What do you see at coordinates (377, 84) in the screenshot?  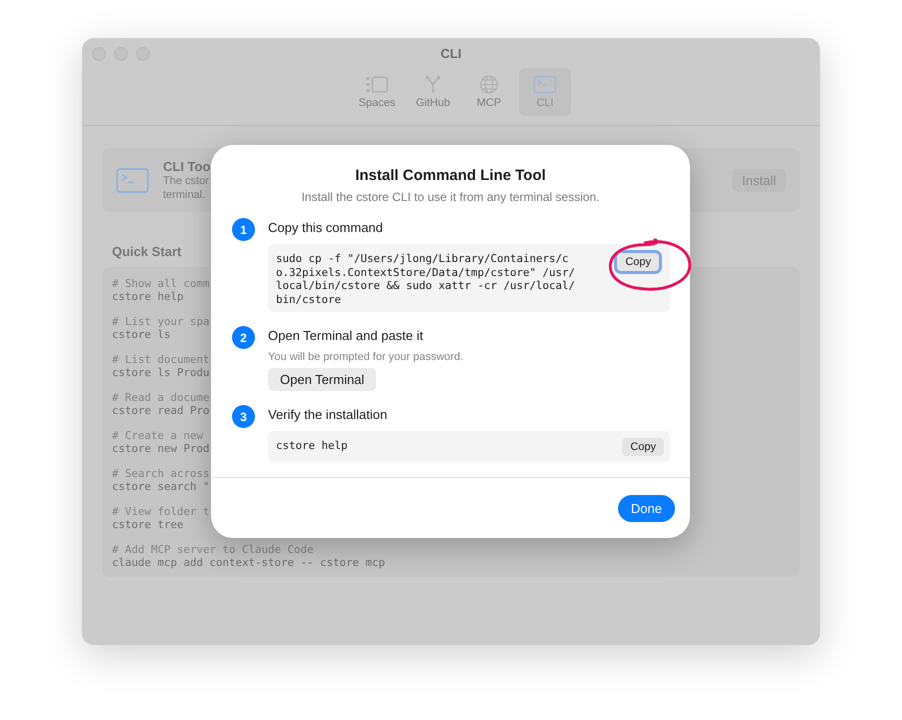 I see `sidebar-icon` at bounding box center [377, 84].